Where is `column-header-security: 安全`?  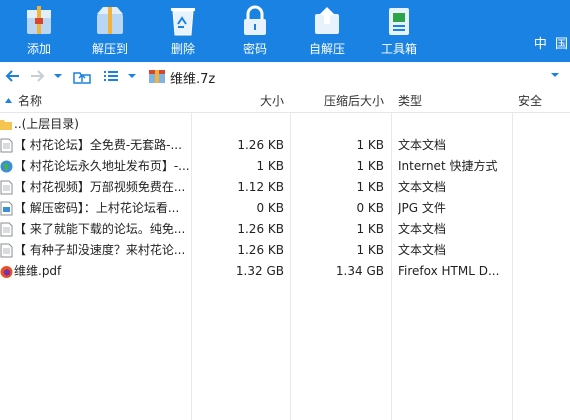
column-header-security: 安全 is located at coordinates (543, 101).